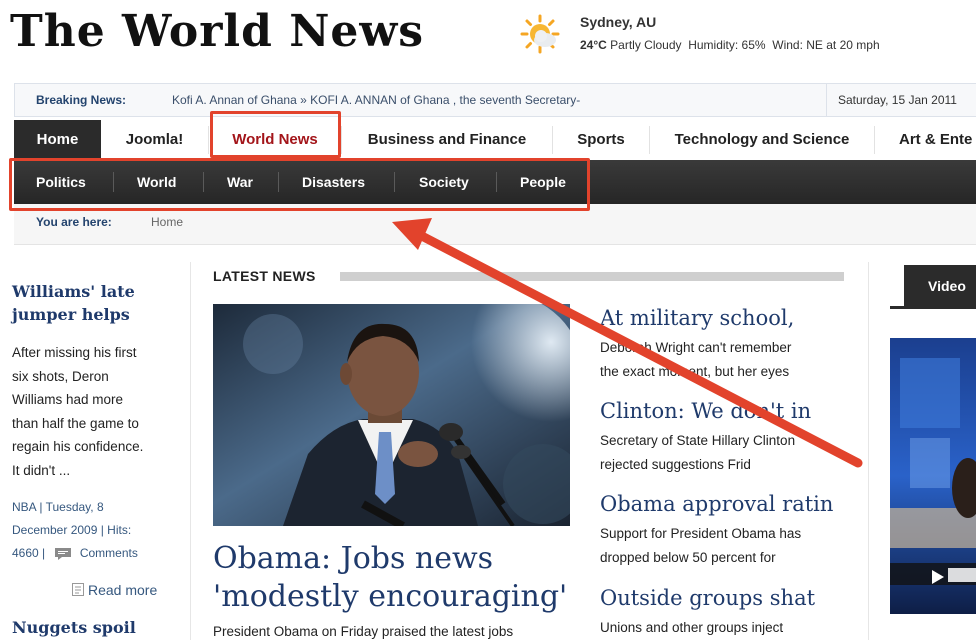  I want to click on read-more-label: Read more, so click(123, 590).